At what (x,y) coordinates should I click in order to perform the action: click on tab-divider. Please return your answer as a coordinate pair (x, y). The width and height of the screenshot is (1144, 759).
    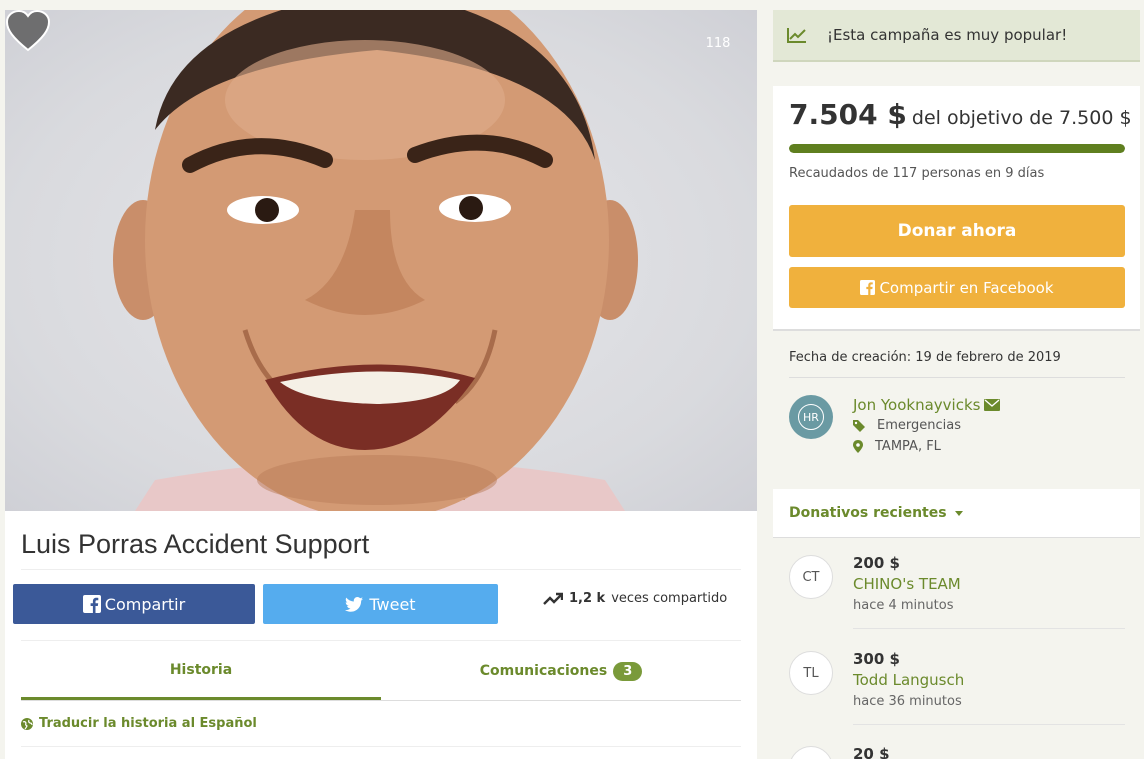
    Looking at the image, I should click on (381, 700).